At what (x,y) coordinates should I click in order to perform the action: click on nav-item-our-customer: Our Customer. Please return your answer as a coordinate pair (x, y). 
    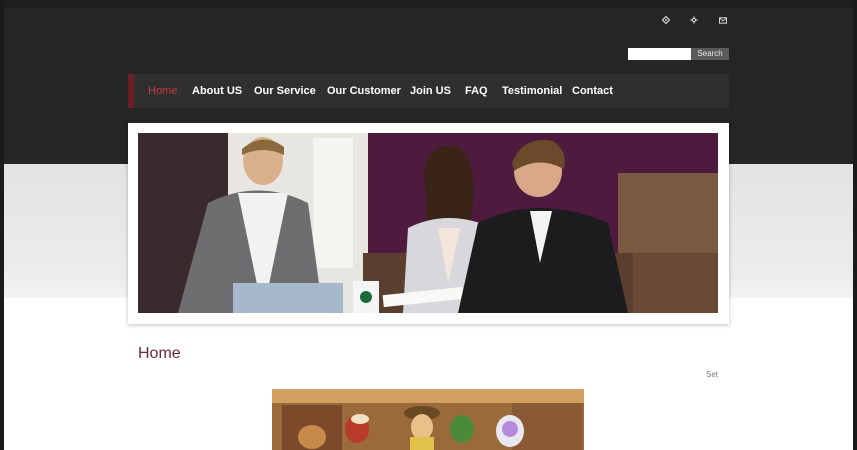
    Looking at the image, I should click on (364, 91).